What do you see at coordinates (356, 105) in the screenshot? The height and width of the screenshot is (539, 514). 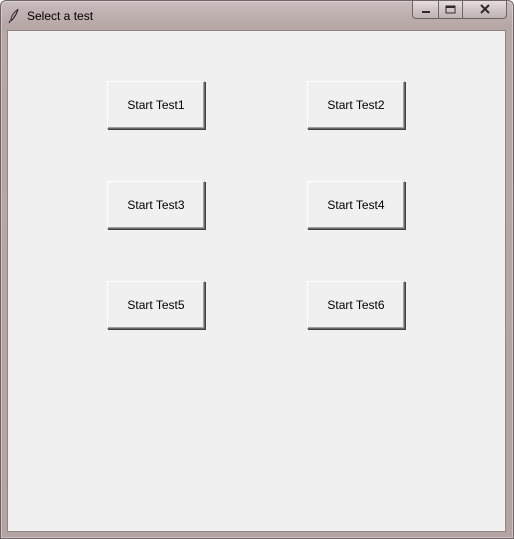 I see `start-test2-button: Start Test2` at bounding box center [356, 105].